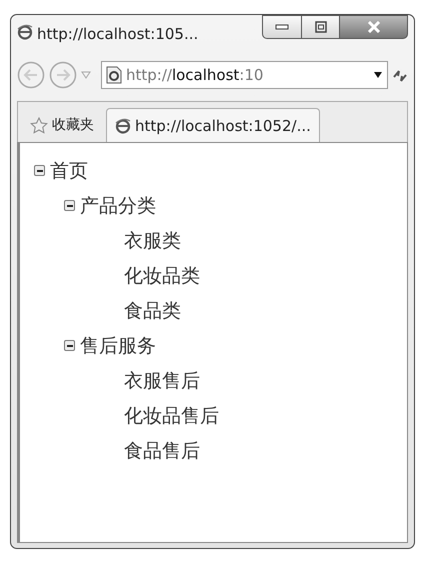 This screenshot has width=425, height=565. What do you see at coordinates (162, 275) in the screenshot?
I see `tree-item: 化妆品类` at bounding box center [162, 275].